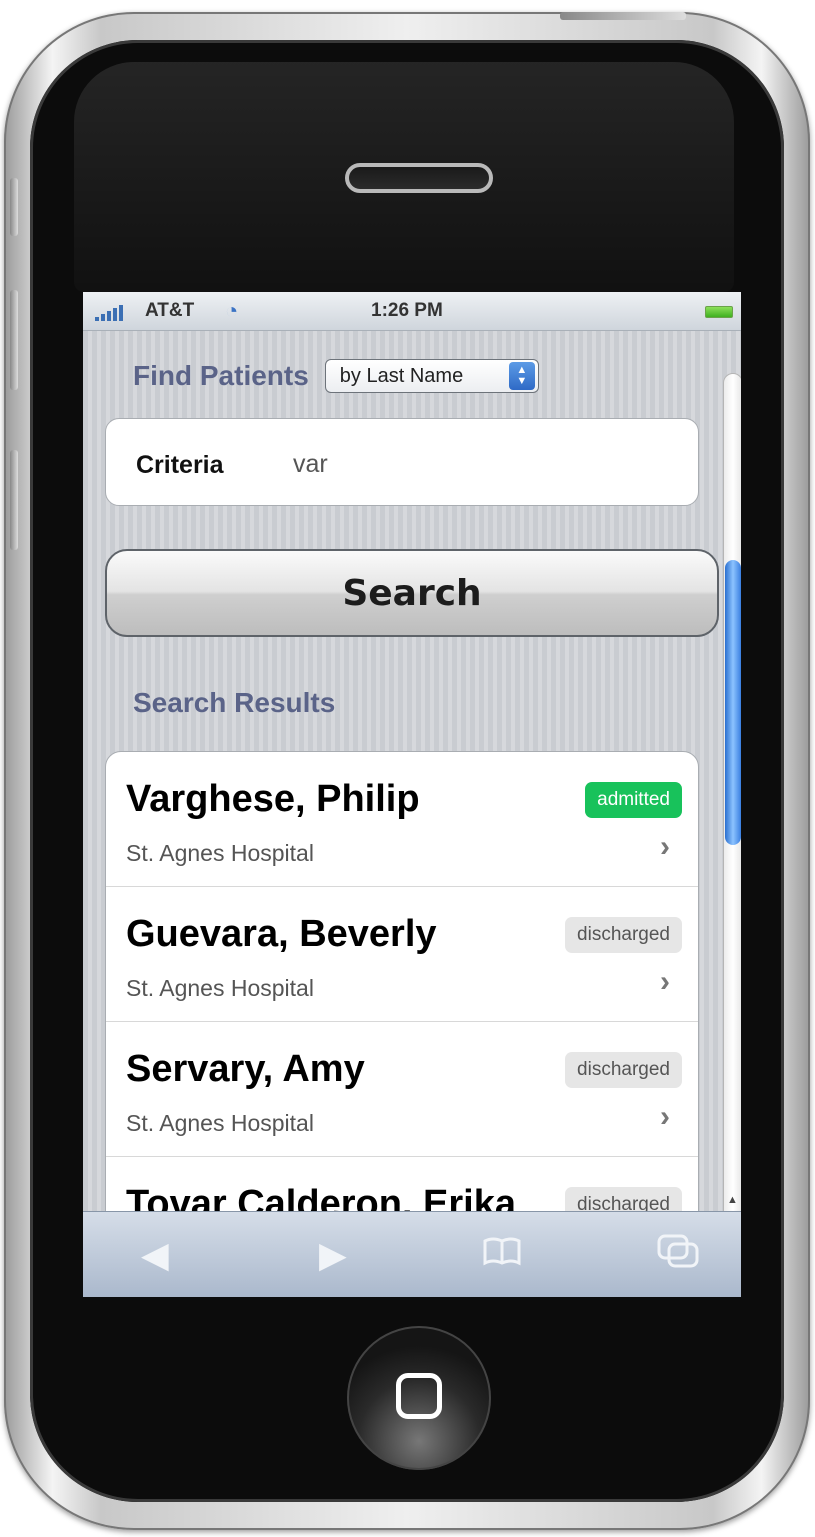 This screenshot has width=815, height=1537. I want to click on home-button, so click(419, 1398).